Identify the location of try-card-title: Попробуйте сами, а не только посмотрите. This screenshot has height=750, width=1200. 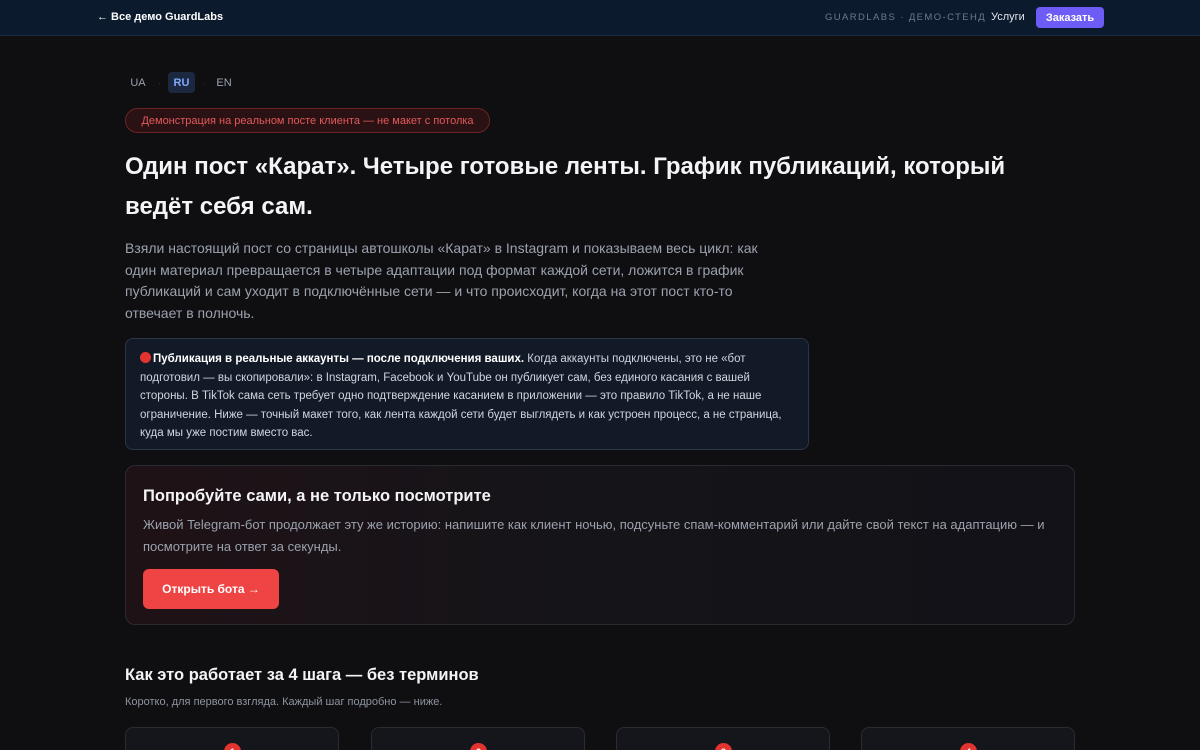
(317, 496).